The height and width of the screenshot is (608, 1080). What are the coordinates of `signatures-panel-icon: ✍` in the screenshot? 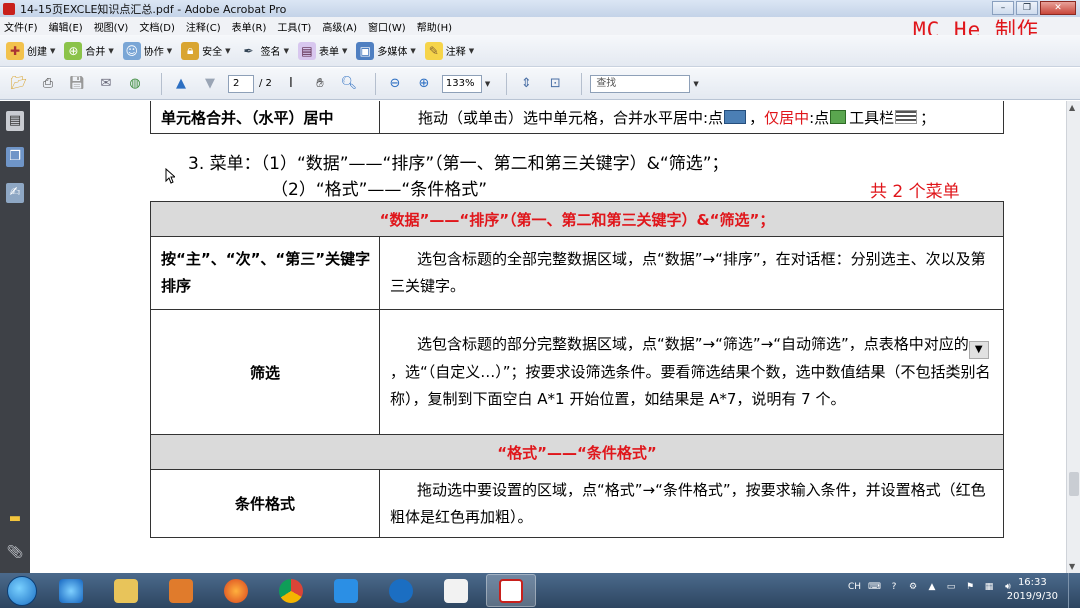 It's located at (15, 193).